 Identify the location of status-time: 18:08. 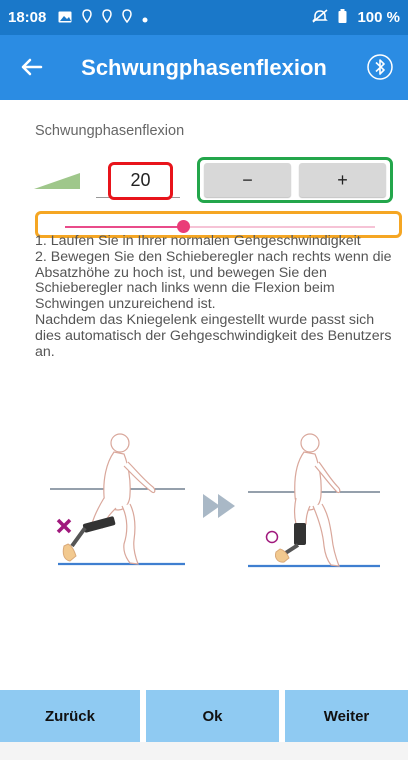
(27, 17).